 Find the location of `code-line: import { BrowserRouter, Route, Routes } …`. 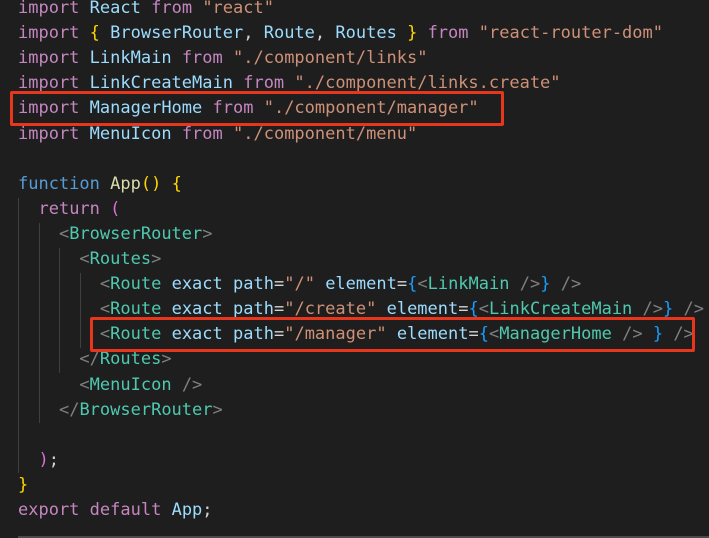

code-line: import { BrowserRouter, Route, Routes } … is located at coordinates (340, 33).